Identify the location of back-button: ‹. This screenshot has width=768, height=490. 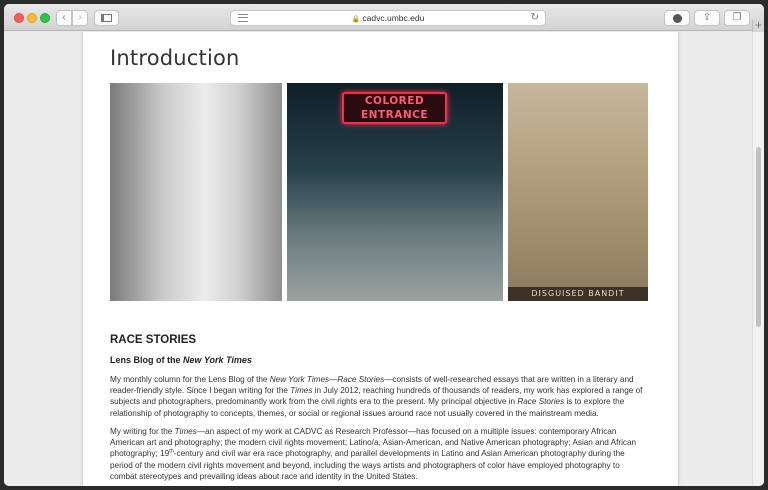
(64, 18).